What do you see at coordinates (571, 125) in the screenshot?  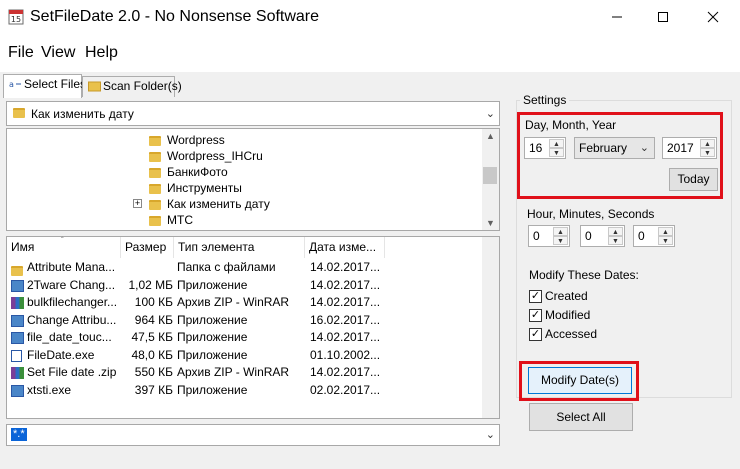 I see `date-label: Day, Month, Year` at bounding box center [571, 125].